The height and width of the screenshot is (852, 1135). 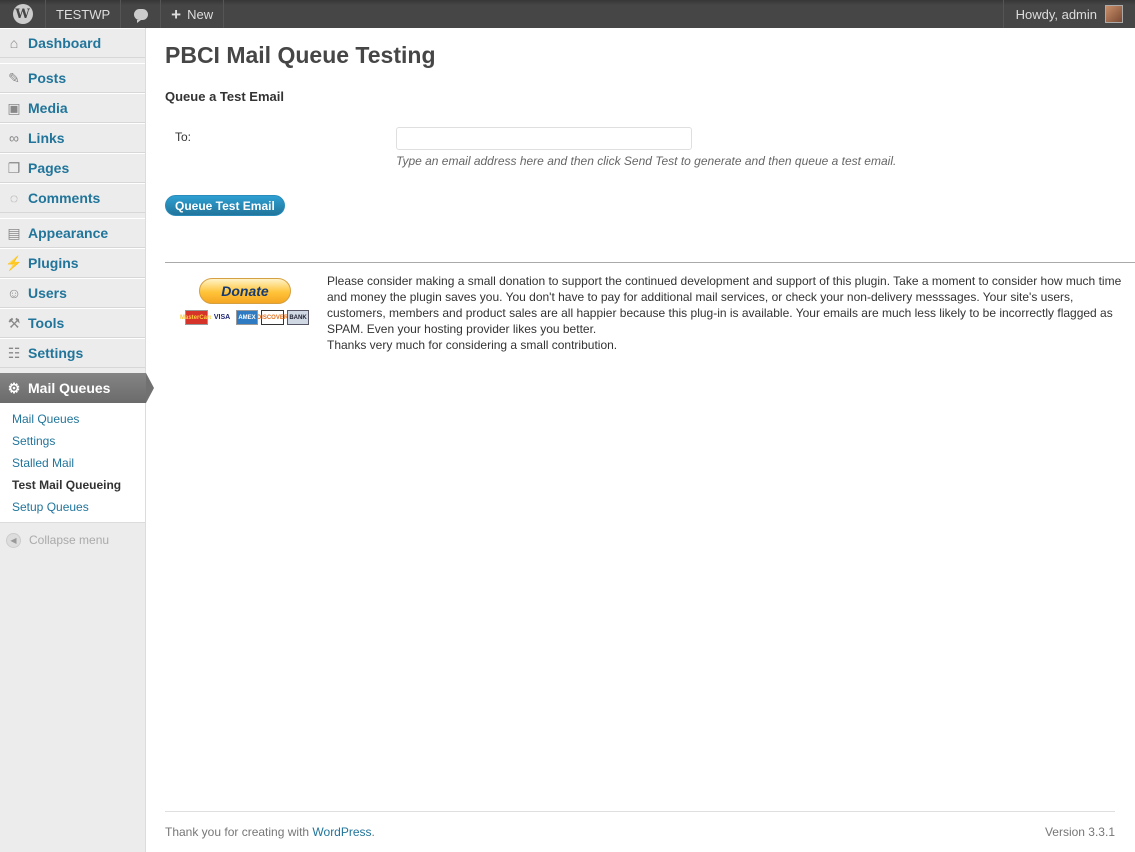 I want to click on sidebar-item-label: Posts, so click(x=47, y=78).